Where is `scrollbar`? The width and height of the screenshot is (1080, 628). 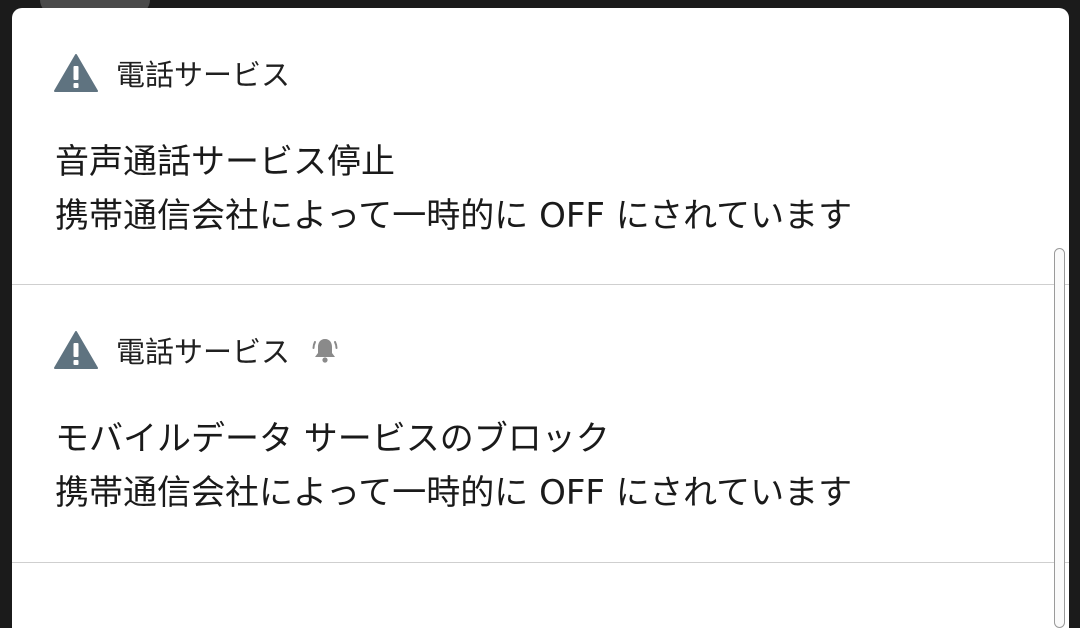 scrollbar is located at coordinates (1059, 438).